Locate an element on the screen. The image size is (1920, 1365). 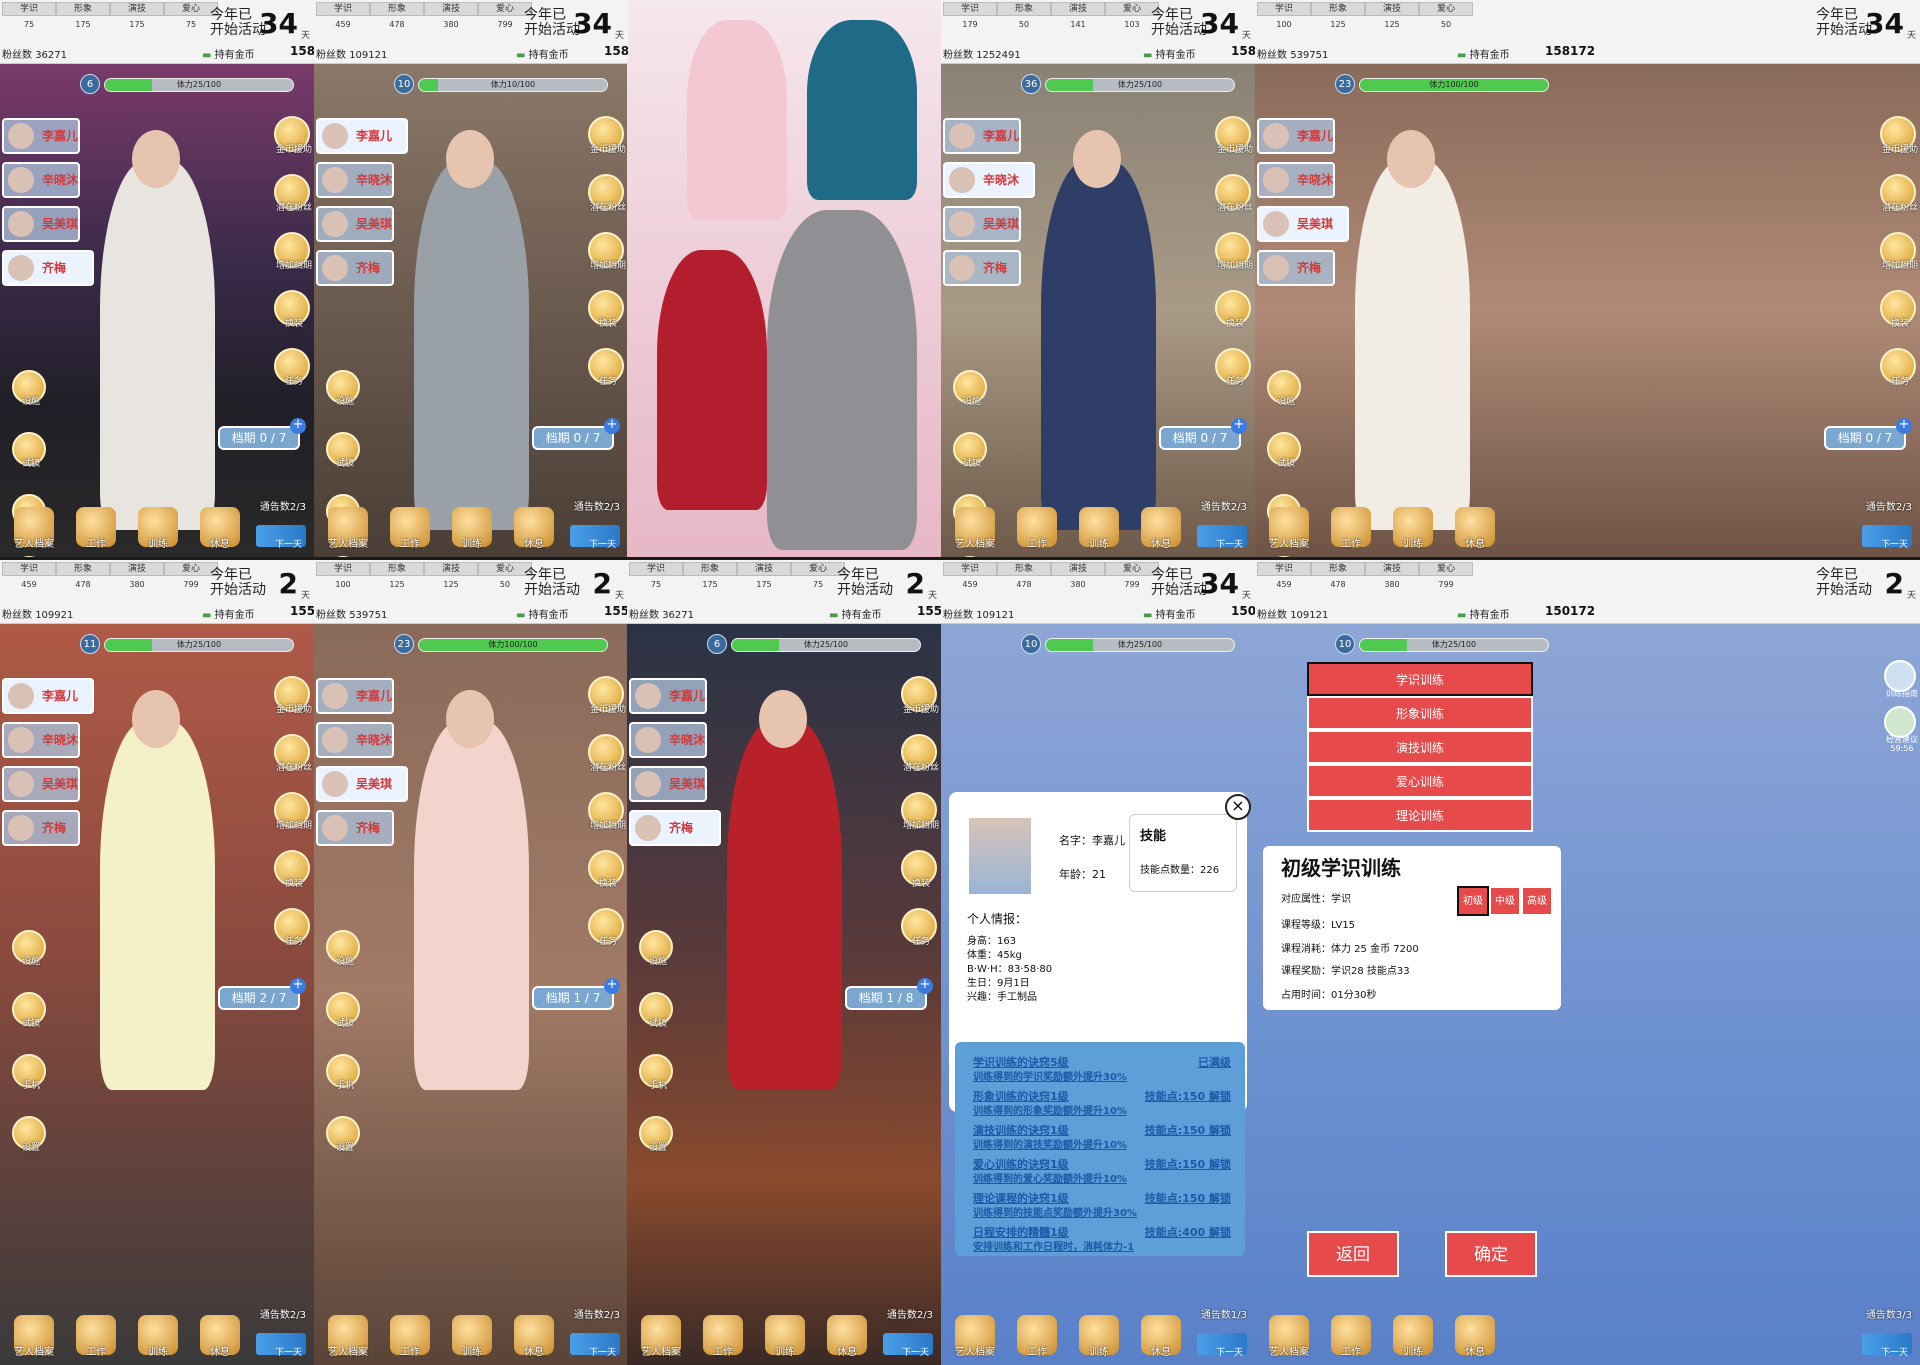
schedule-button: 档期 0 / 7 + is located at coordinates (576, 434).